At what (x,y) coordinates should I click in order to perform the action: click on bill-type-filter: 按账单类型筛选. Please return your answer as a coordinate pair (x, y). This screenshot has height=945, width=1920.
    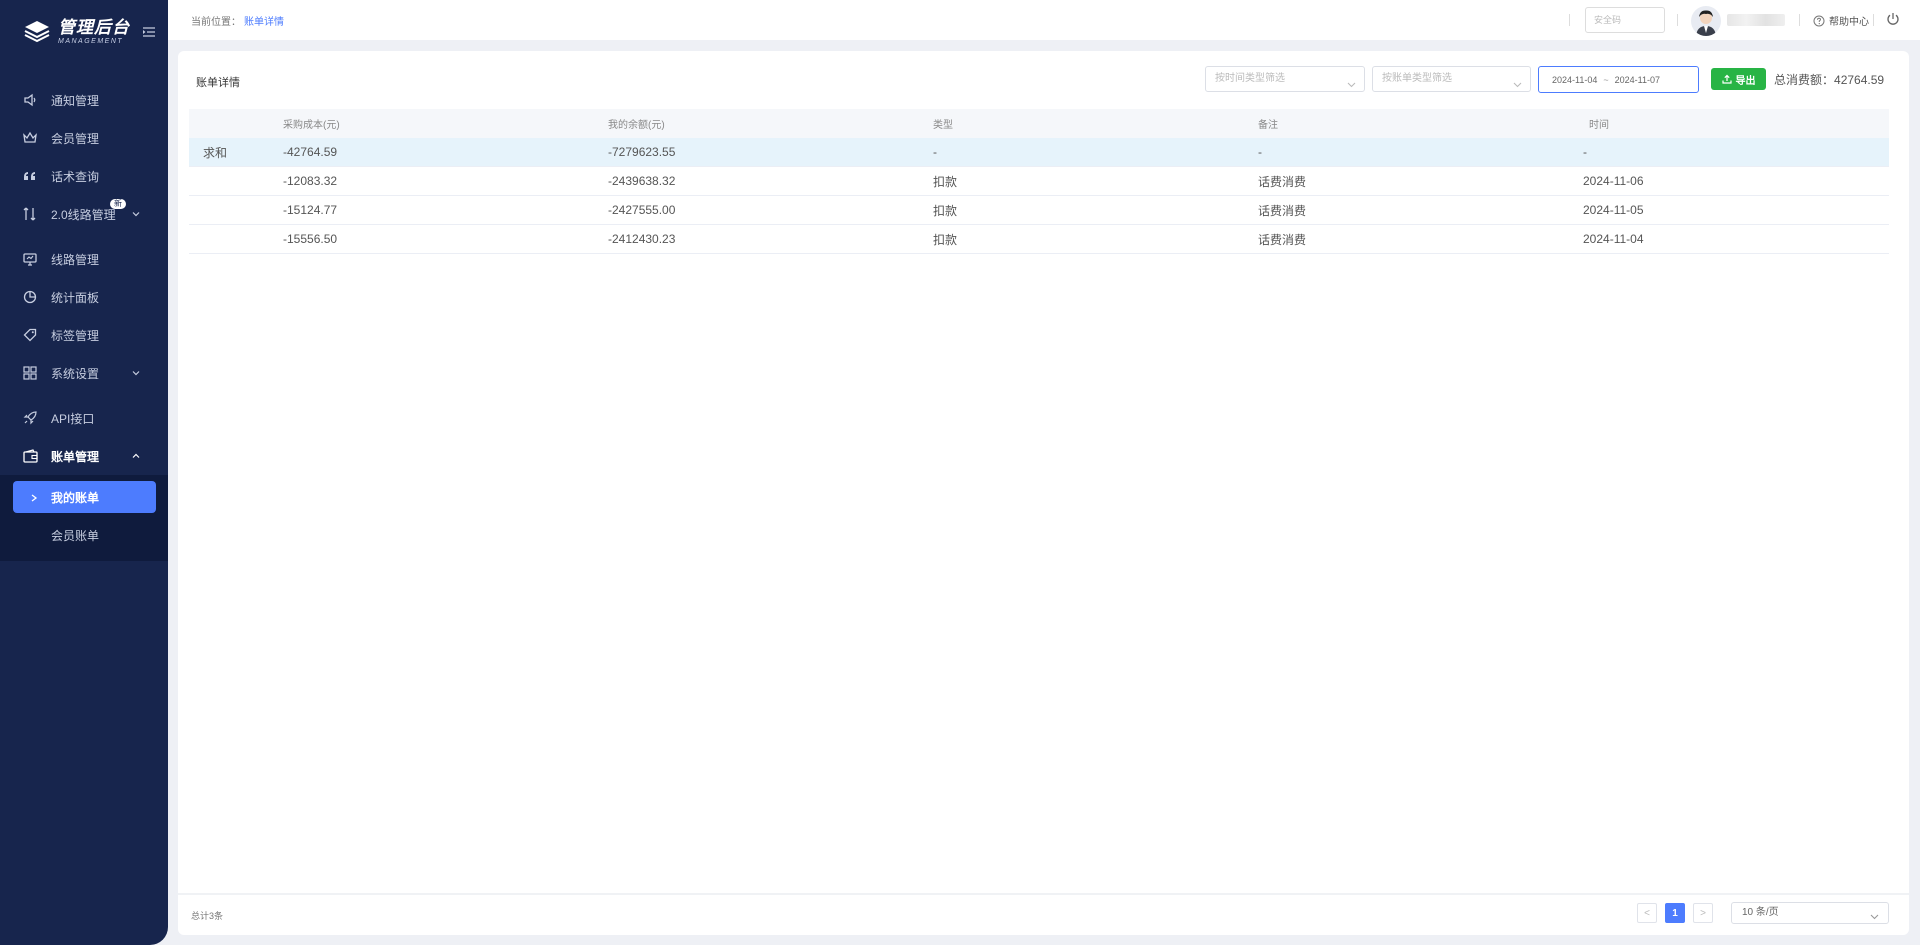
    Looking at the image, I should click on (1451, 79).